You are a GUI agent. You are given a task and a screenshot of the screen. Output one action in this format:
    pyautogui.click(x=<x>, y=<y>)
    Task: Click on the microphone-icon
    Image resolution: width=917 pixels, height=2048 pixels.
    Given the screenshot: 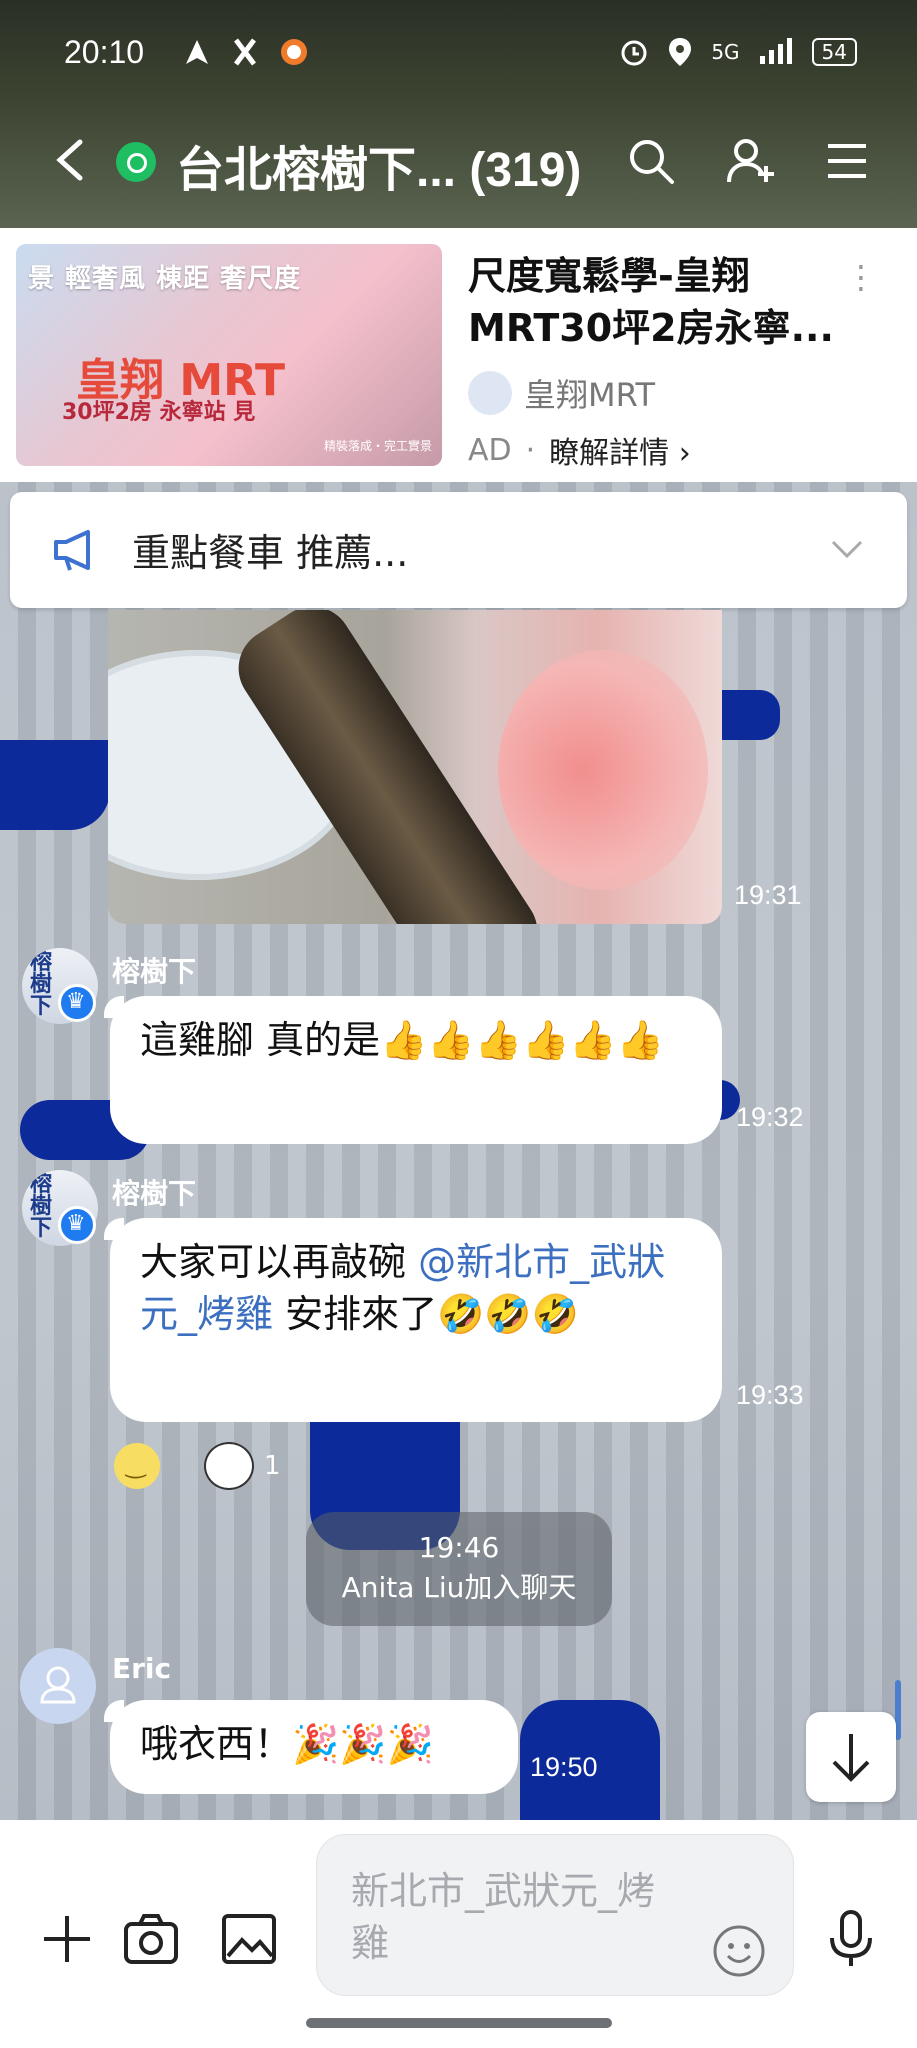 What is the action you would take?
    pyautogui.click(x=851, y=1939)
    